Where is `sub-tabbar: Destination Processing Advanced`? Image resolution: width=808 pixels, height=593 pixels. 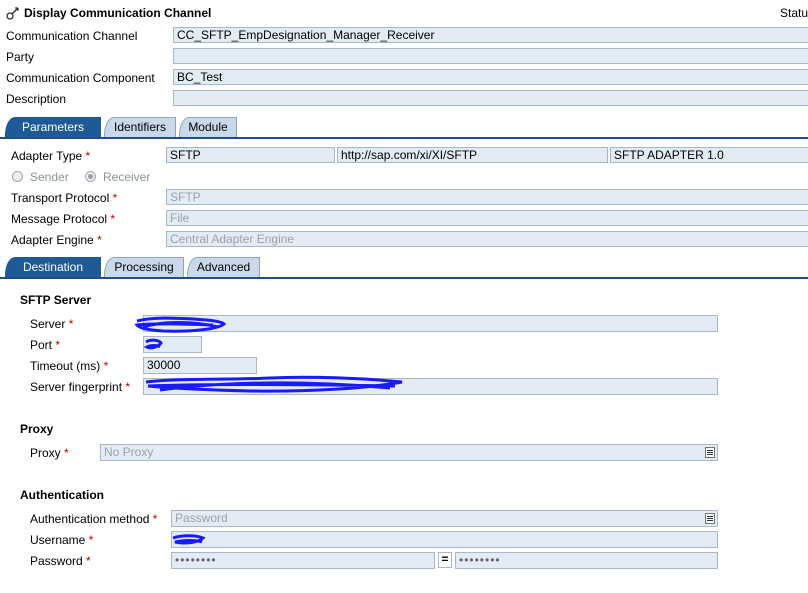
sub-tabbar: Destination Processing Advanced is located at coordinates (404, 268).